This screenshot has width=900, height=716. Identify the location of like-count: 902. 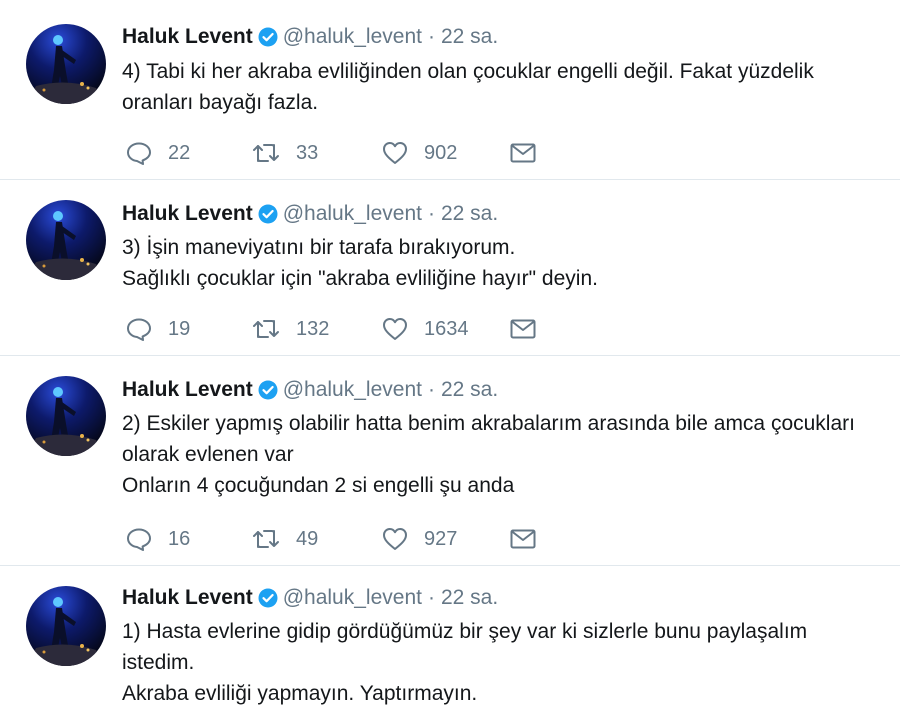
(441, 152).